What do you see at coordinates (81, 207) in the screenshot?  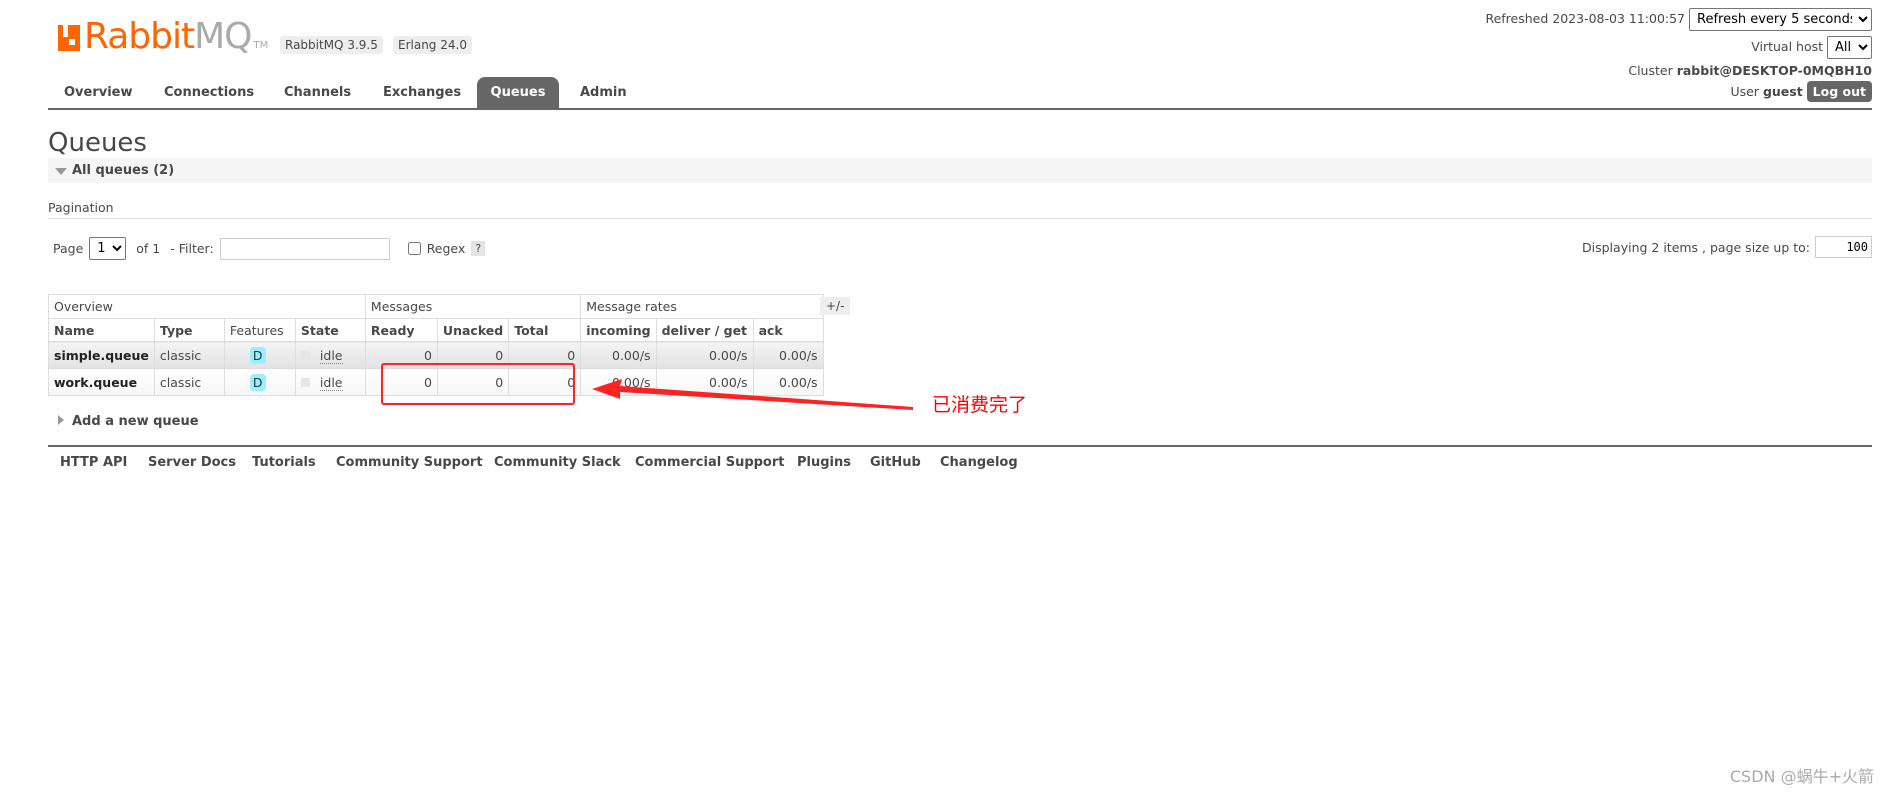 I see `pagination-label: Pagination` at bounding box center [81, 207].